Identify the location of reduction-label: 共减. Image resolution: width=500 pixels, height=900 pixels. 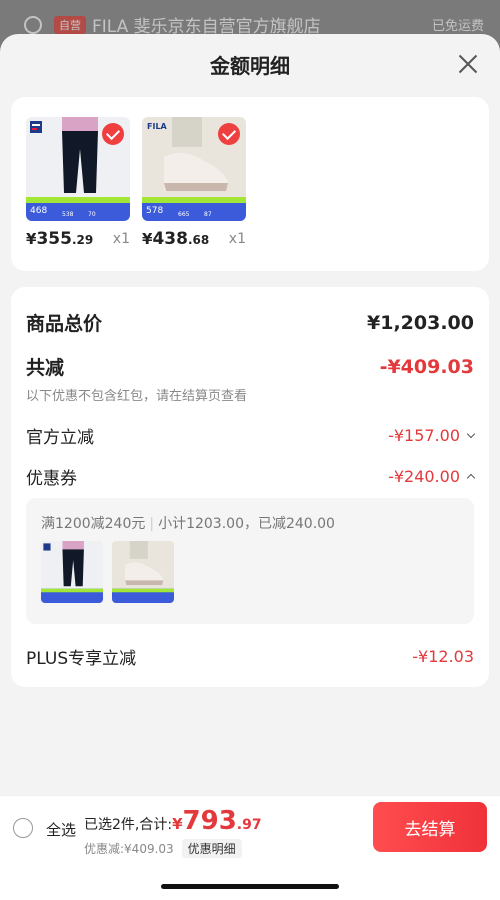
(45, 368).